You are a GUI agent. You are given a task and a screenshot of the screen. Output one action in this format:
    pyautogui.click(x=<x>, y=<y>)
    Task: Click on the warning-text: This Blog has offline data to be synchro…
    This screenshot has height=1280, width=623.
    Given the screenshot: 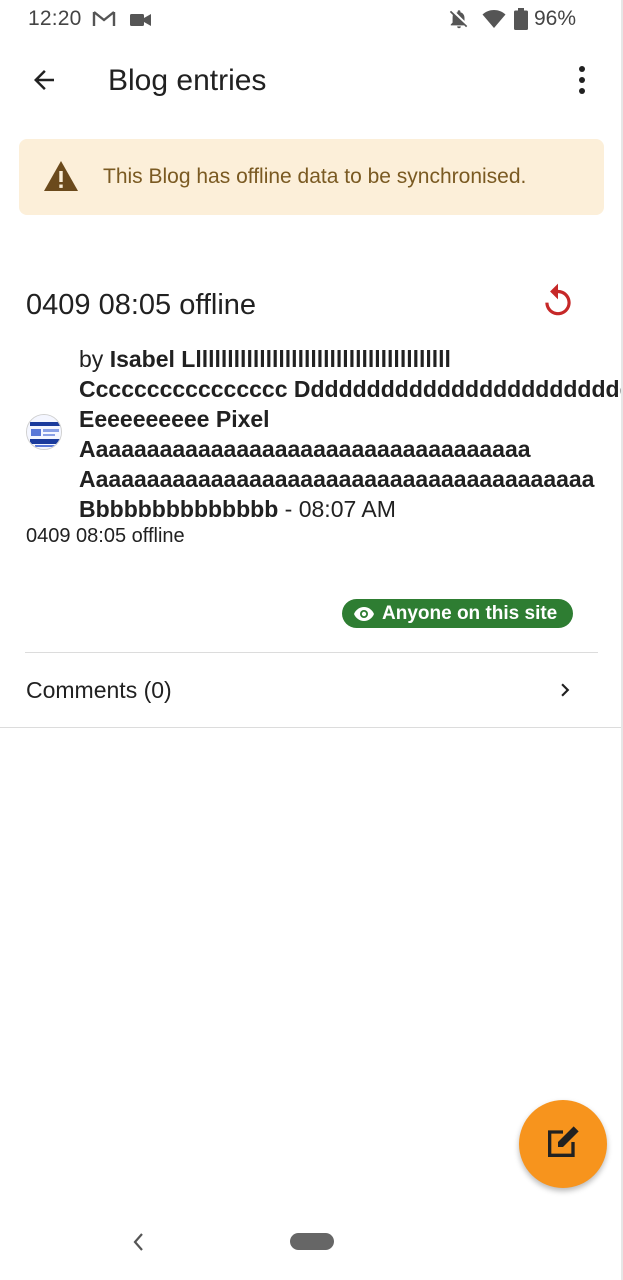 What is the action you would take?
    pyautogui.click(x=315, y=176)
    